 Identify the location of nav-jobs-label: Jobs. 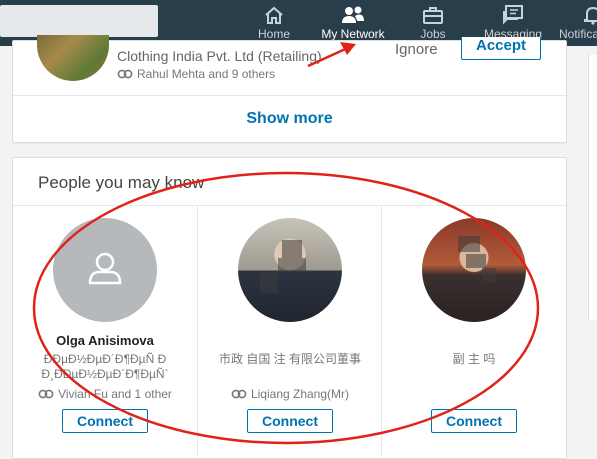
(433, 34).